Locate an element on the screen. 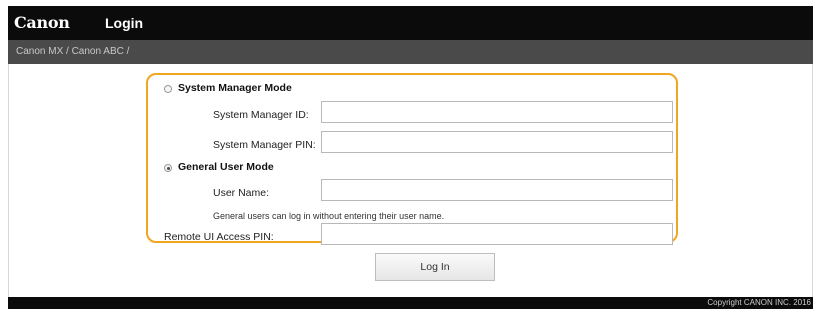 The height and width of the screenshot is (309, 813). system-manager-pin-field is located at coordinates (497, 142).